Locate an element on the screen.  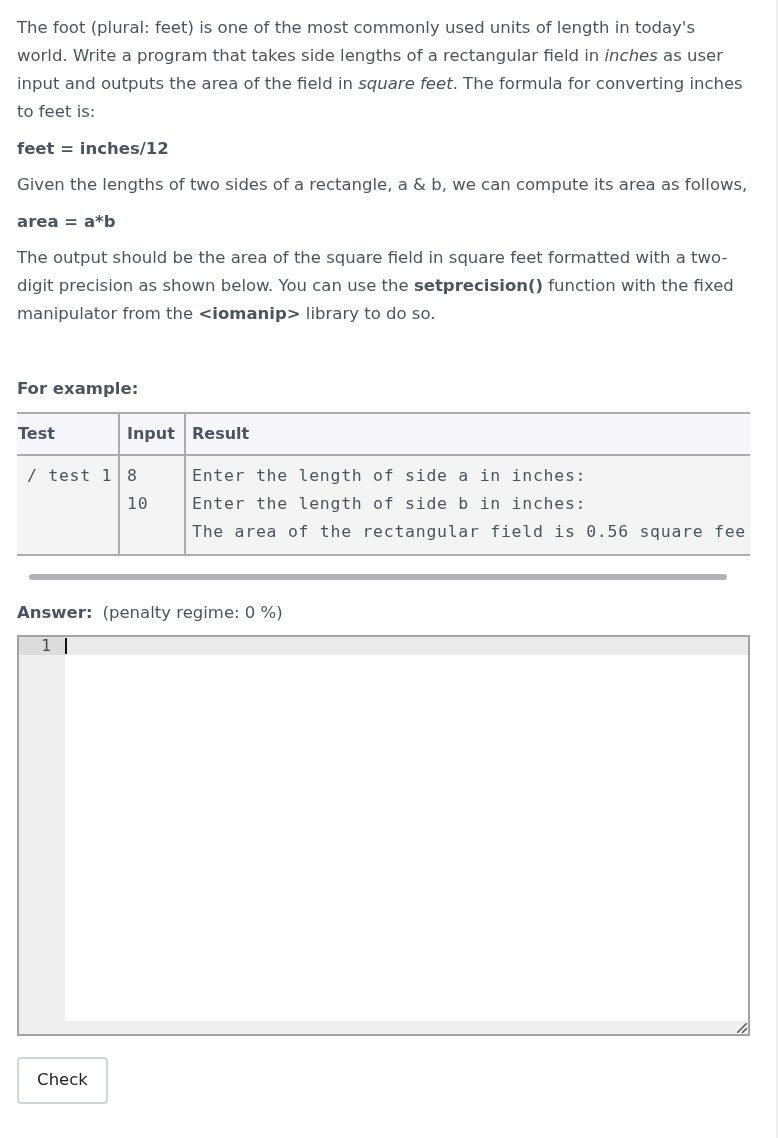
table-cell: 8 10 is located at coordinates (151, 505).